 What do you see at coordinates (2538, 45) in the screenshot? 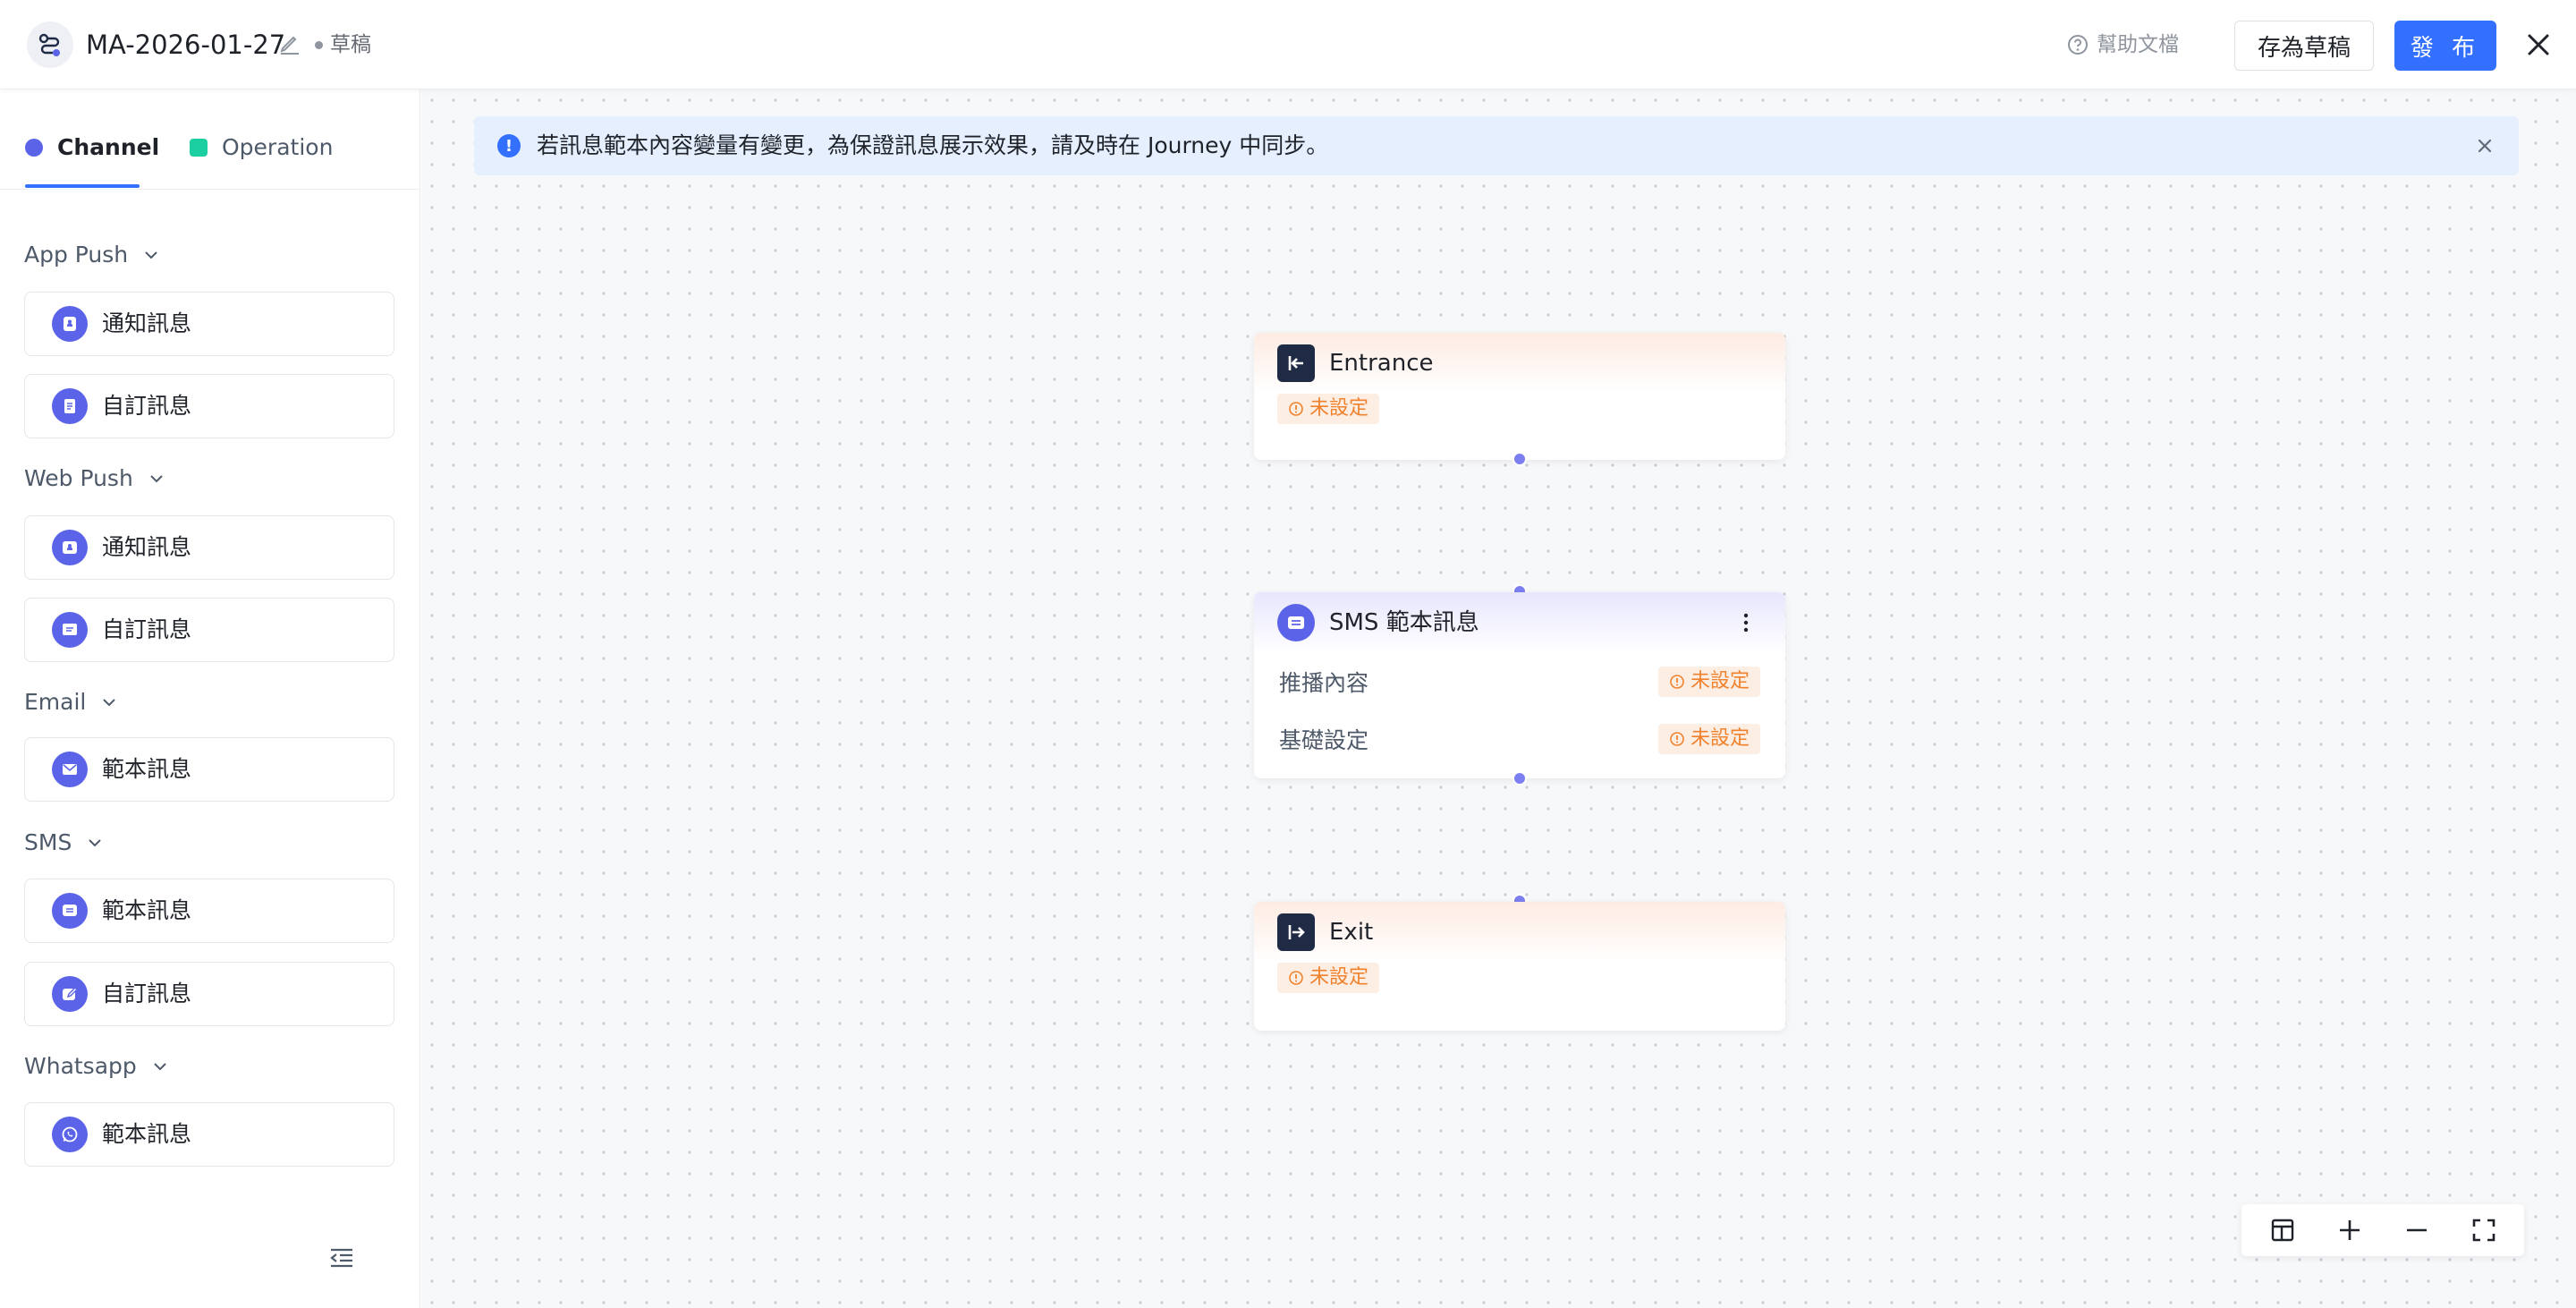
I see `close-icon` at bounding box center [2538, 45].